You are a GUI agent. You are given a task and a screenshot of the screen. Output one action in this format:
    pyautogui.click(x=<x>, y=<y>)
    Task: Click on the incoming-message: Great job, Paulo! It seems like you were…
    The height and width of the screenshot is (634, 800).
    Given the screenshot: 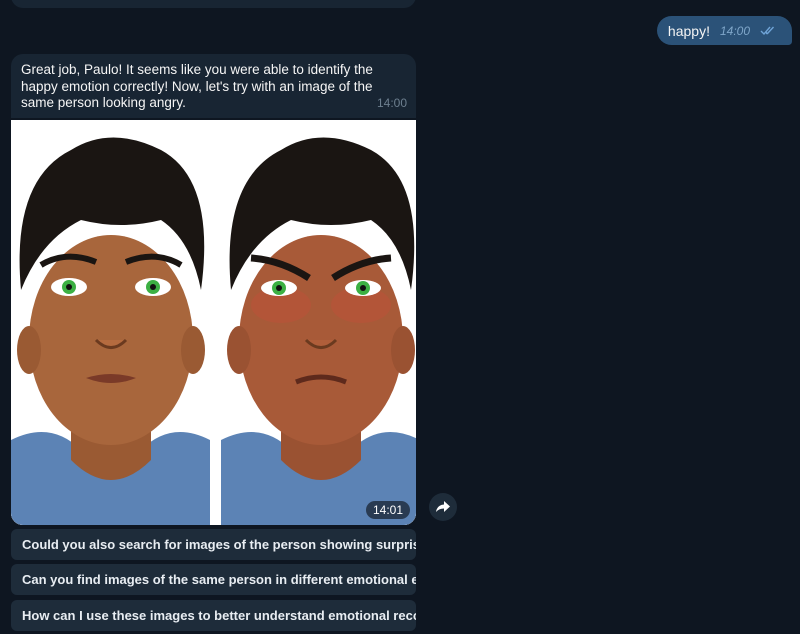 What is the action you would take?
    pyautogui.click(x=213, y=86)
    